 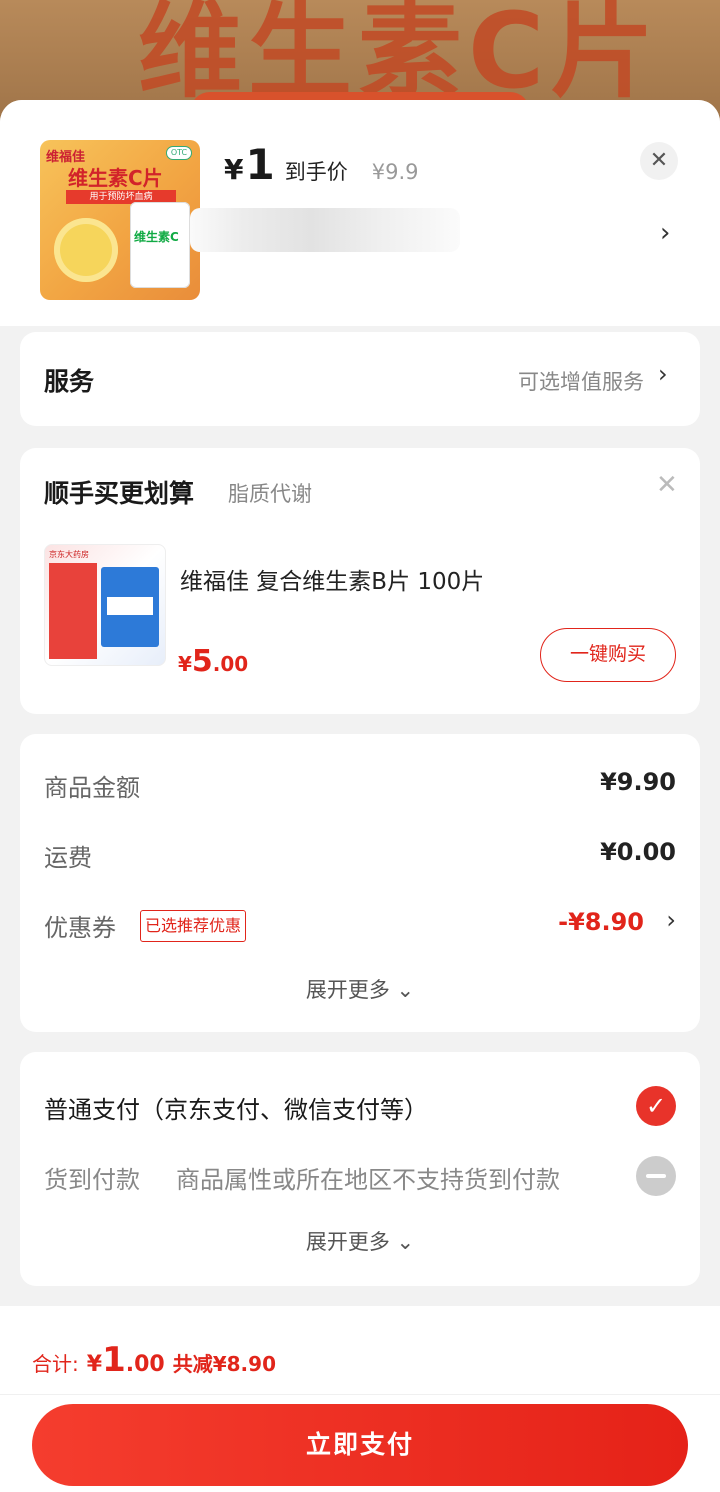 What do you see at coordinates (360, 924) in the screenshot?
I see `coupon-row: 优惠券 已选推荐优惠 -¥8.90 ›` at bounding box center [360, 924].